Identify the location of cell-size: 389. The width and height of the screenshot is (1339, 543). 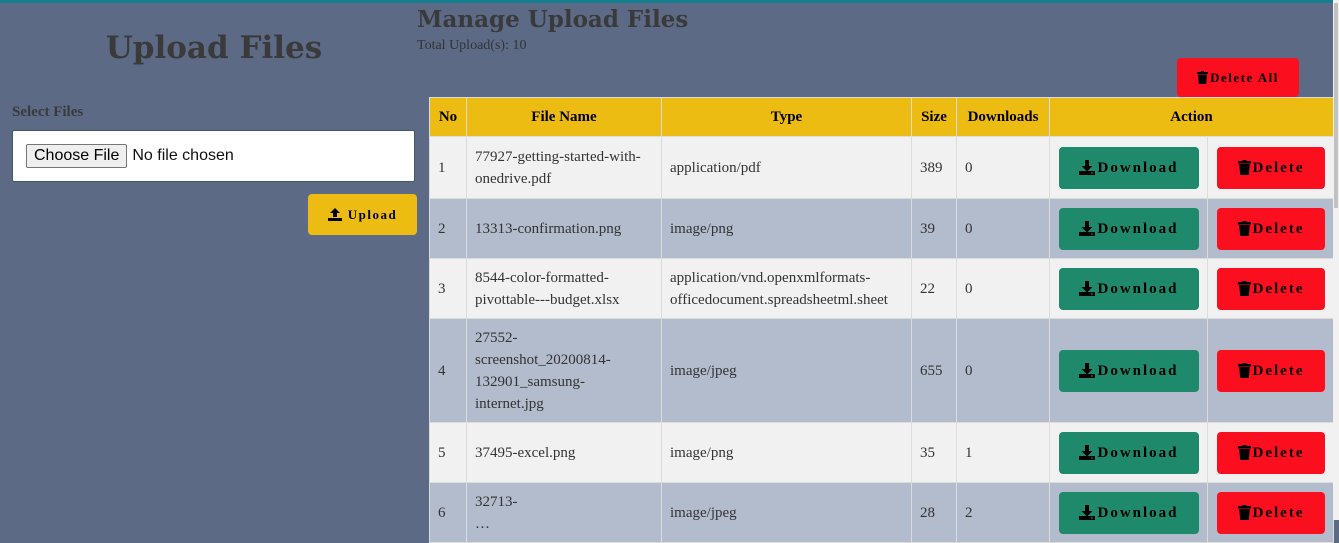
(934, 167).